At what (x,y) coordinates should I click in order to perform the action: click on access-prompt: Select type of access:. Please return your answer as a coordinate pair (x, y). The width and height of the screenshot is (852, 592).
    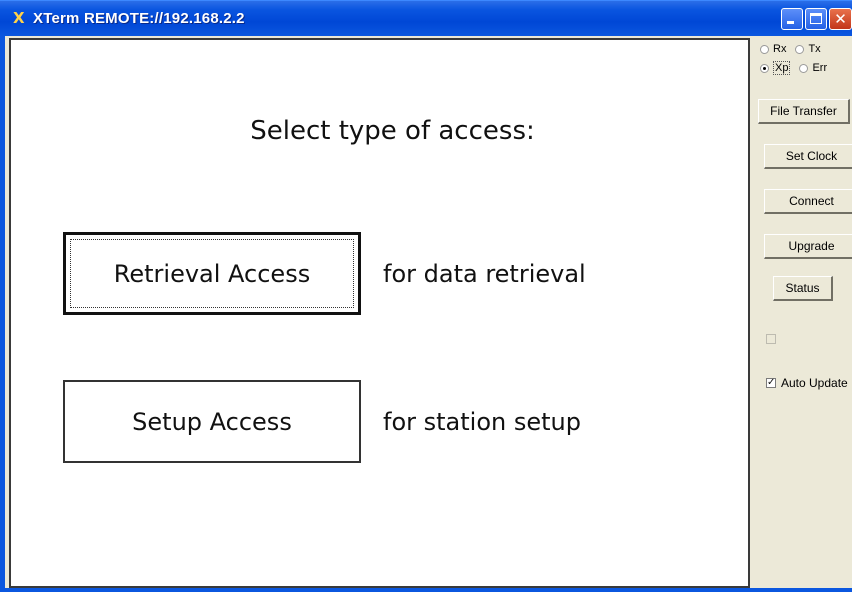
    Looking at the image, I should click on (392, 131).